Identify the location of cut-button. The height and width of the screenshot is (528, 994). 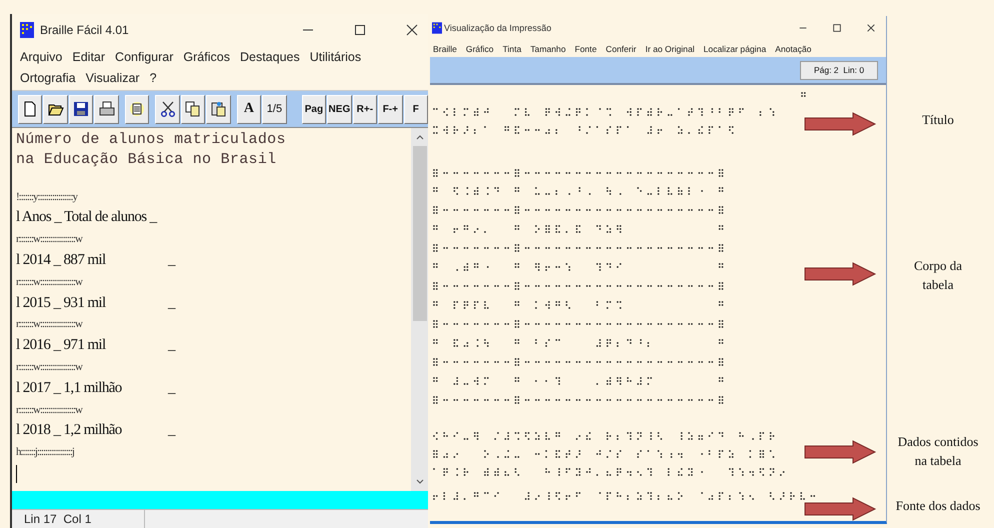
(167, 109).